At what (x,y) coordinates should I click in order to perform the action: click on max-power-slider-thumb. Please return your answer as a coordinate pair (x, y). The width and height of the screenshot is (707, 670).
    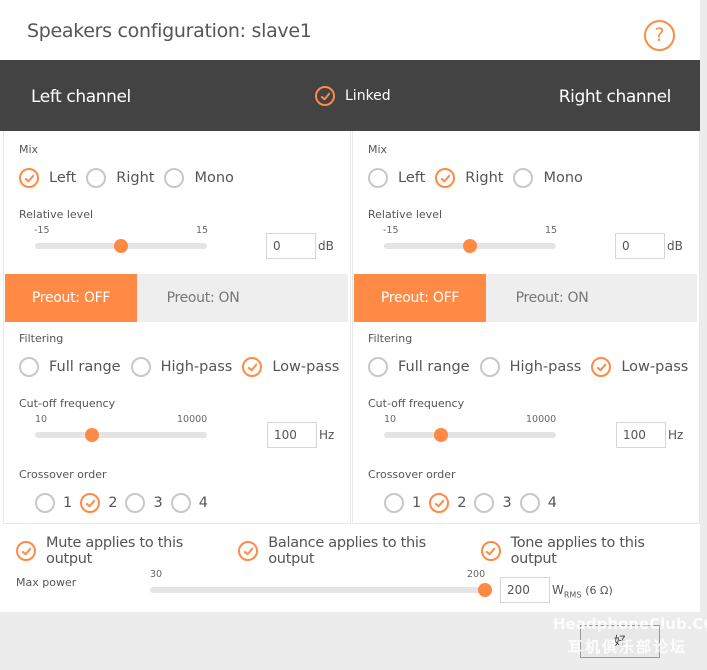
    Looking at the image, I should click on (485, 590).